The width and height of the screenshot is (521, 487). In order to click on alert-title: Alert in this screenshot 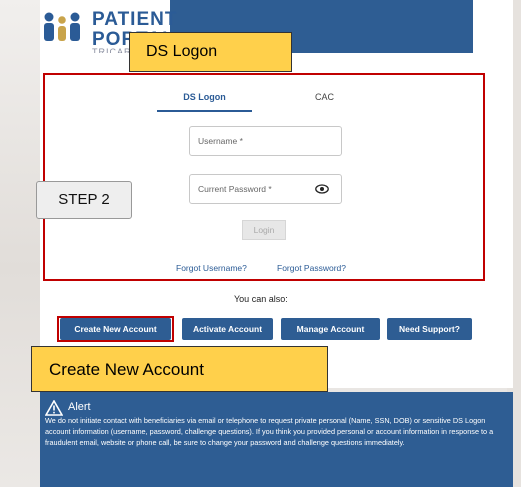, I will do `click(79, 407)`.